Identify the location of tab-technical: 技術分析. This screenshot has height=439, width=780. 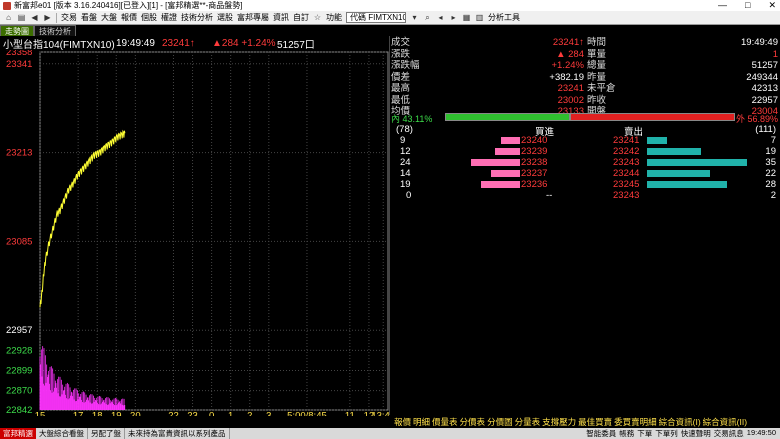
(55, 30).